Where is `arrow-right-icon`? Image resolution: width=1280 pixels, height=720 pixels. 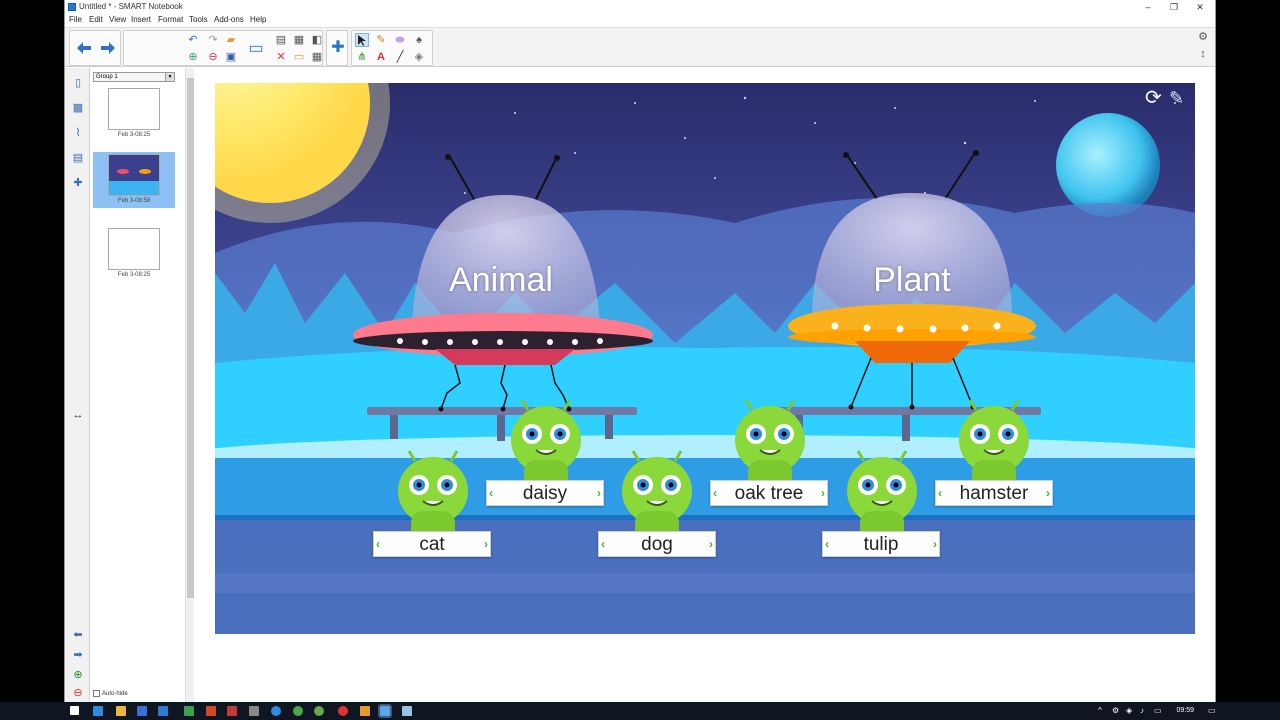 arrow-right-icon is located at coordinates (108, 48).